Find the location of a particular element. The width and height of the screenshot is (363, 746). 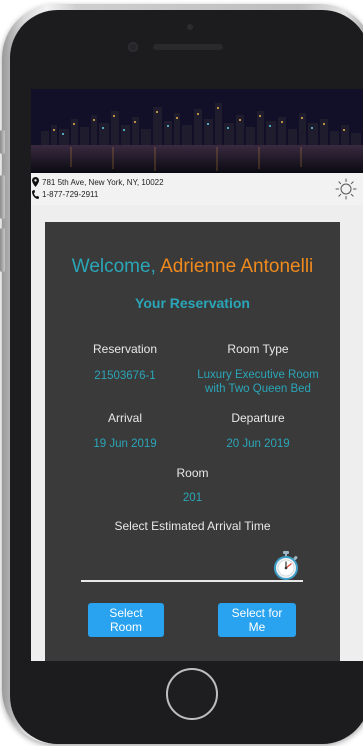

city-skyline-image is located at coordinates (197, 131).